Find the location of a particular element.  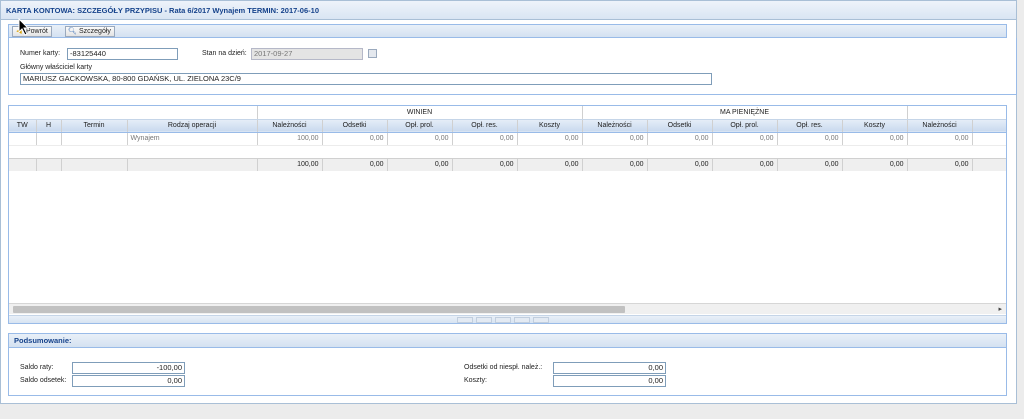

scroll-right-arrow-icon: ▸ is located at coordinates (1000, 309).